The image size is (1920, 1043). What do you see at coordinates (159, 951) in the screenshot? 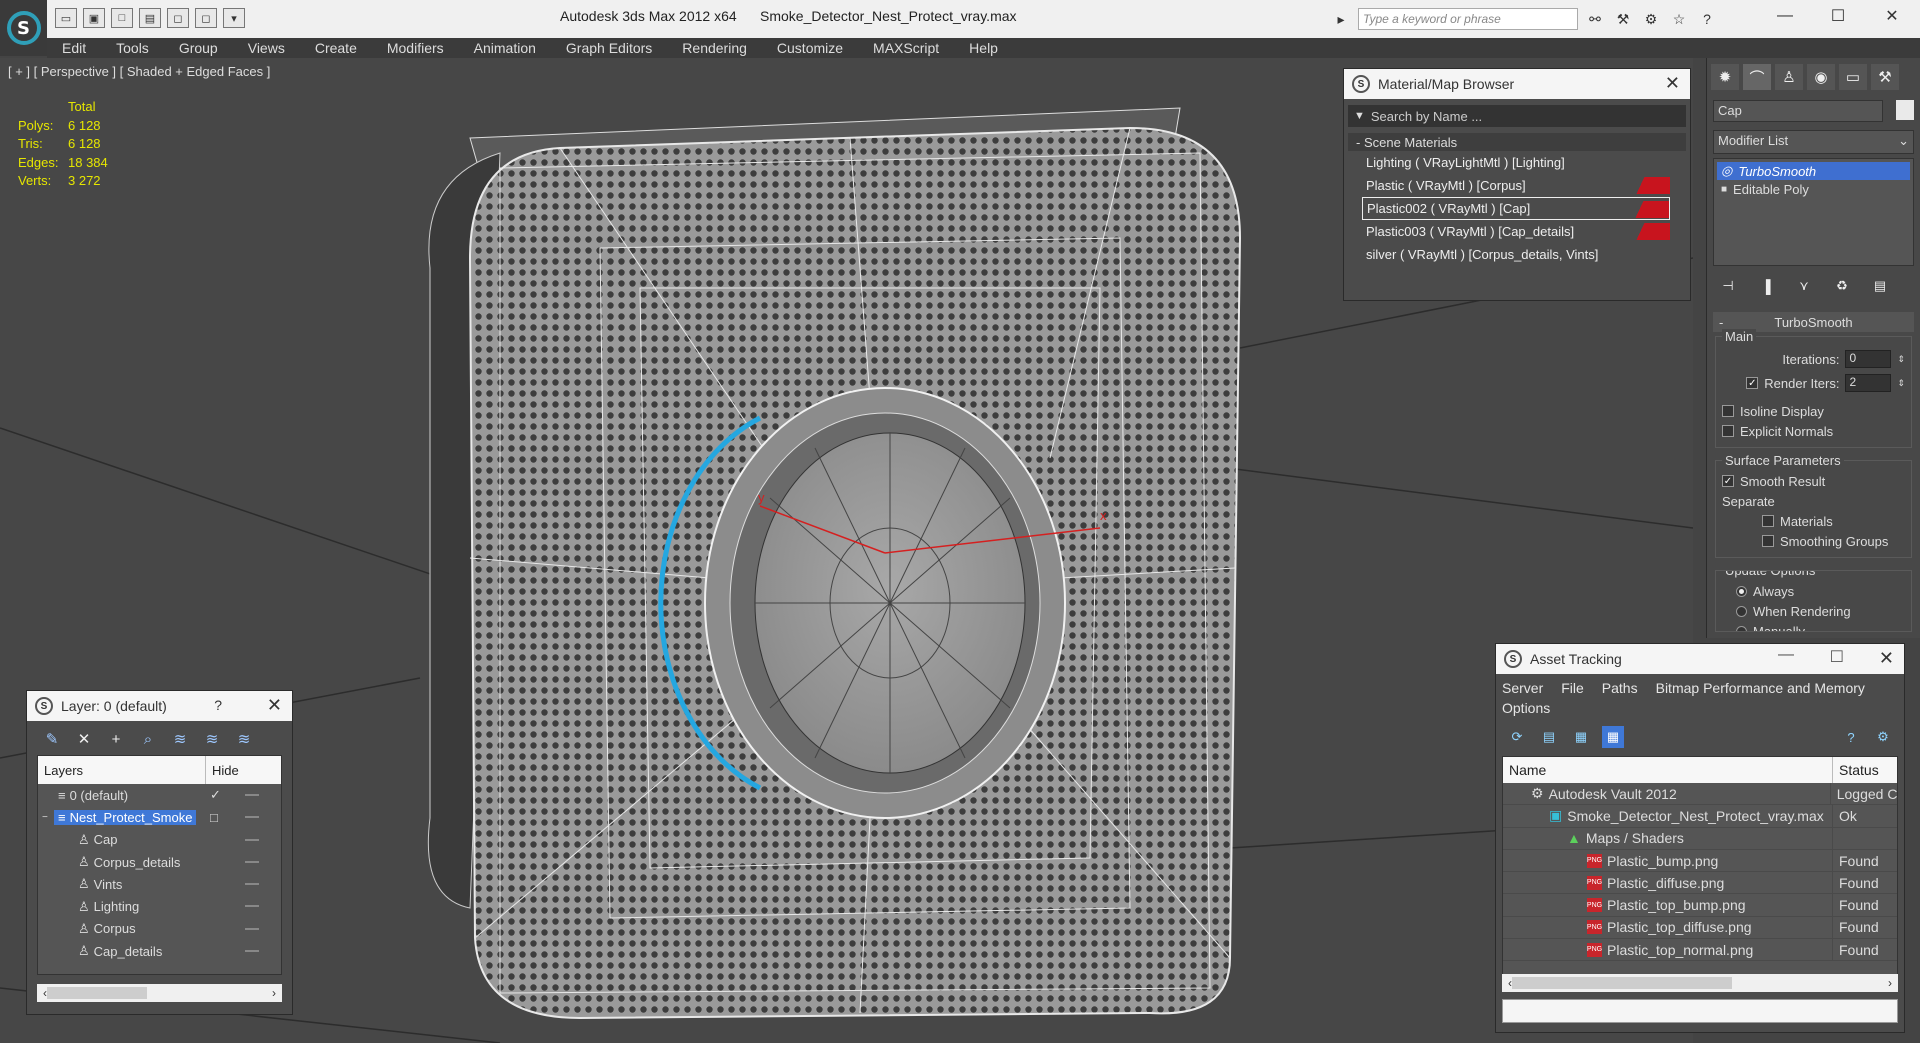
I see `layer-object-row: ♙ Cap_details` at bounding box center [159, 951].